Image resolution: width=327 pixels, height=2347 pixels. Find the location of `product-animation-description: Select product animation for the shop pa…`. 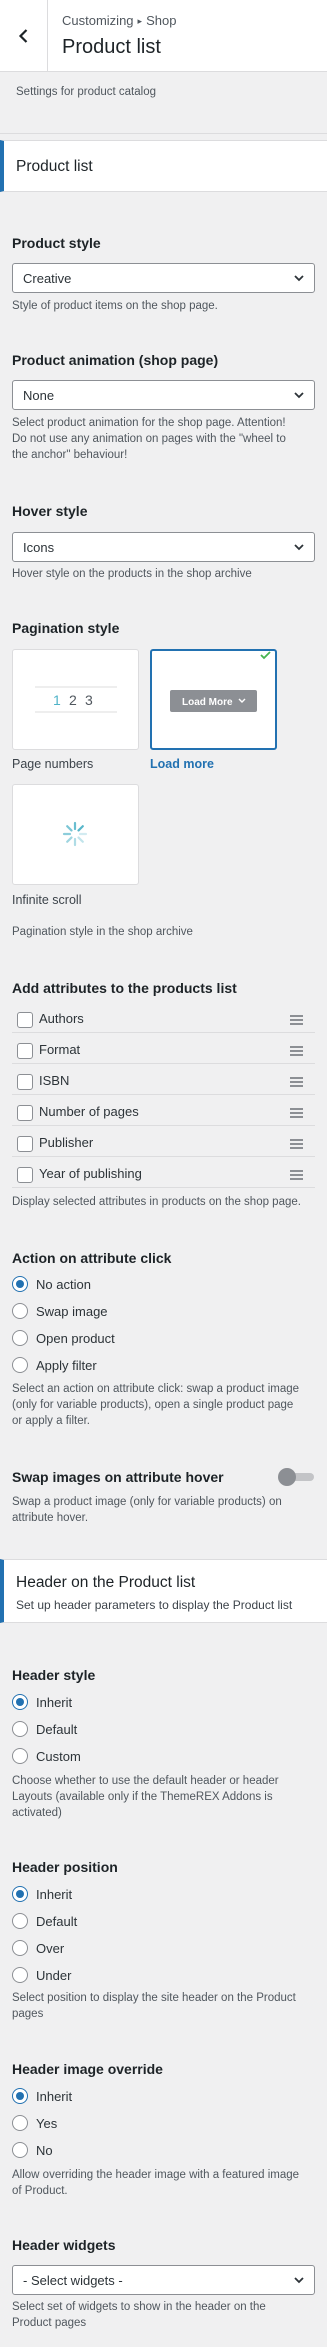

product-animation-description: Select product animation for the shop pa… is located at coordinates (163, 439).